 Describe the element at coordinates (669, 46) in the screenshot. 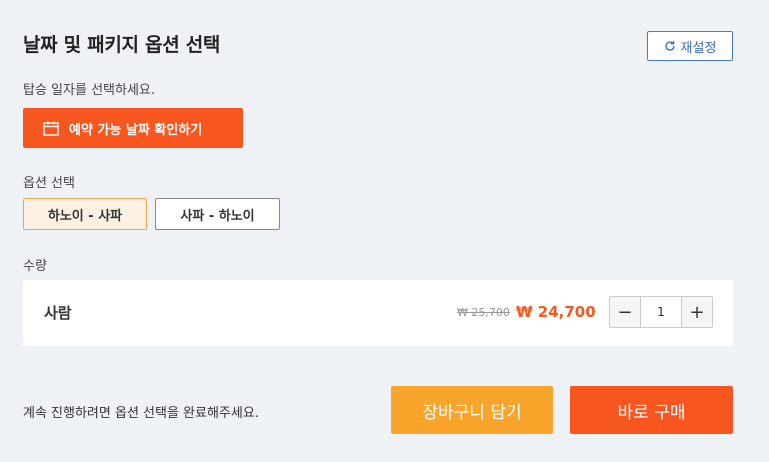

I see `refresh-icon` at that location.